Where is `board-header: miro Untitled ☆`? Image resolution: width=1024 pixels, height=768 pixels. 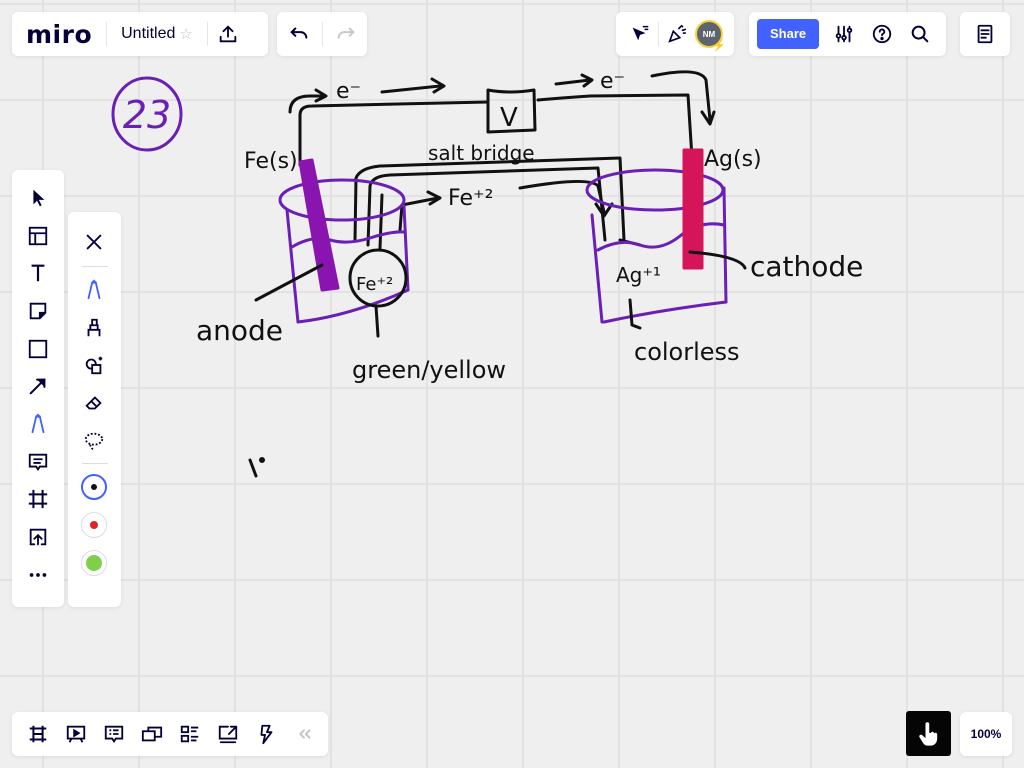 board-header: miro Untitled ☆ is located at coordinates (140, 34).